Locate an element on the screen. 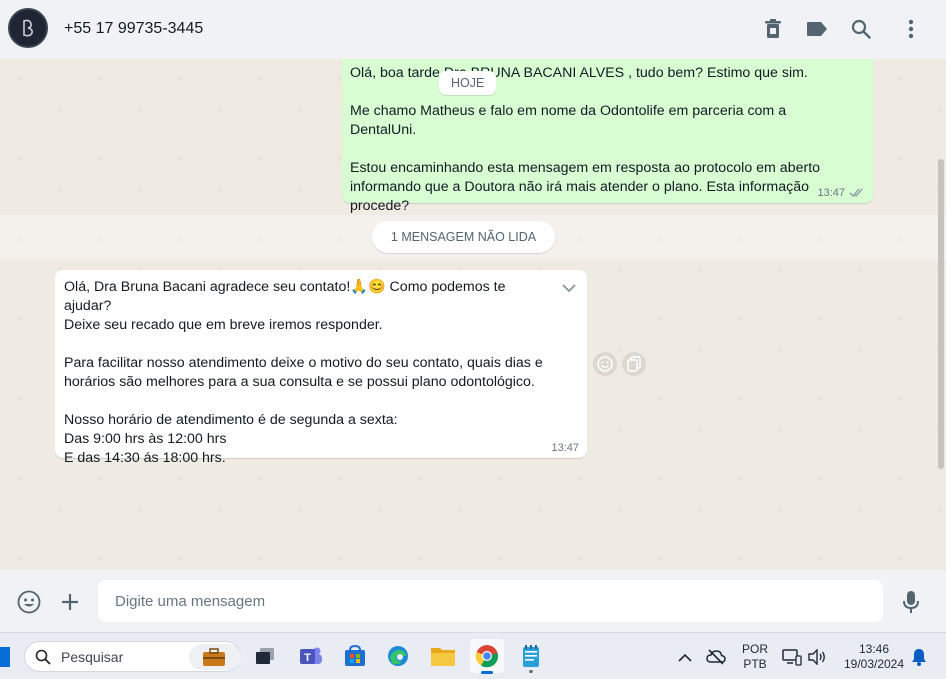 The image size is (946, 679). active-app-indicator is located at coordinates (487, 672).